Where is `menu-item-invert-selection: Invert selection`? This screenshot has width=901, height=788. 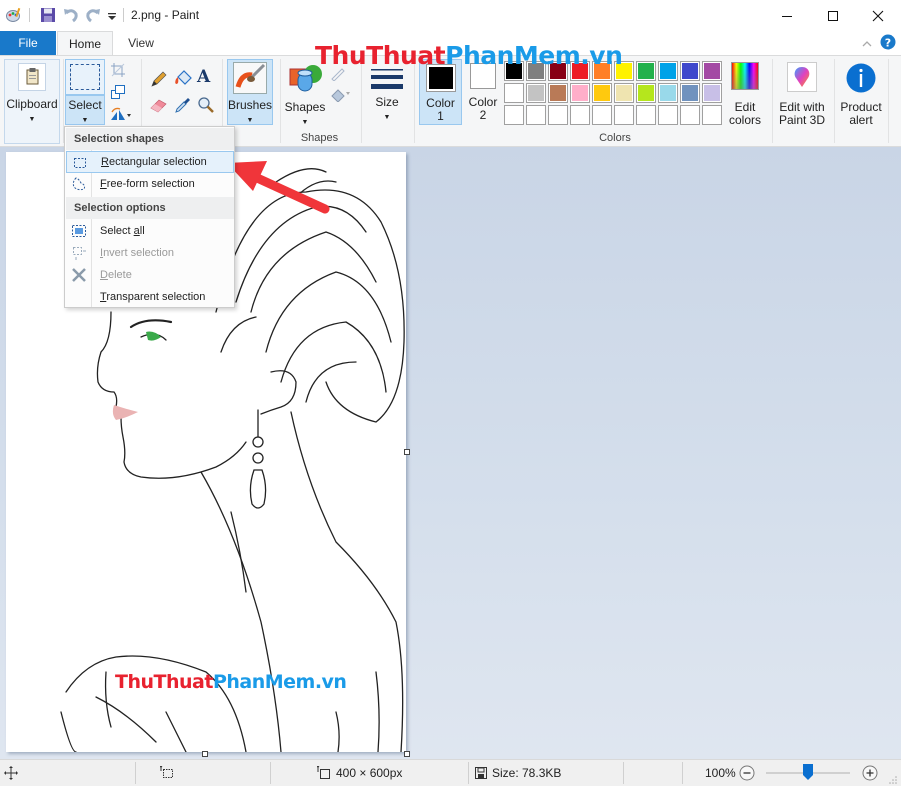
menu-item-invert-selection: Invert selection is located at coordinates (150, 253).